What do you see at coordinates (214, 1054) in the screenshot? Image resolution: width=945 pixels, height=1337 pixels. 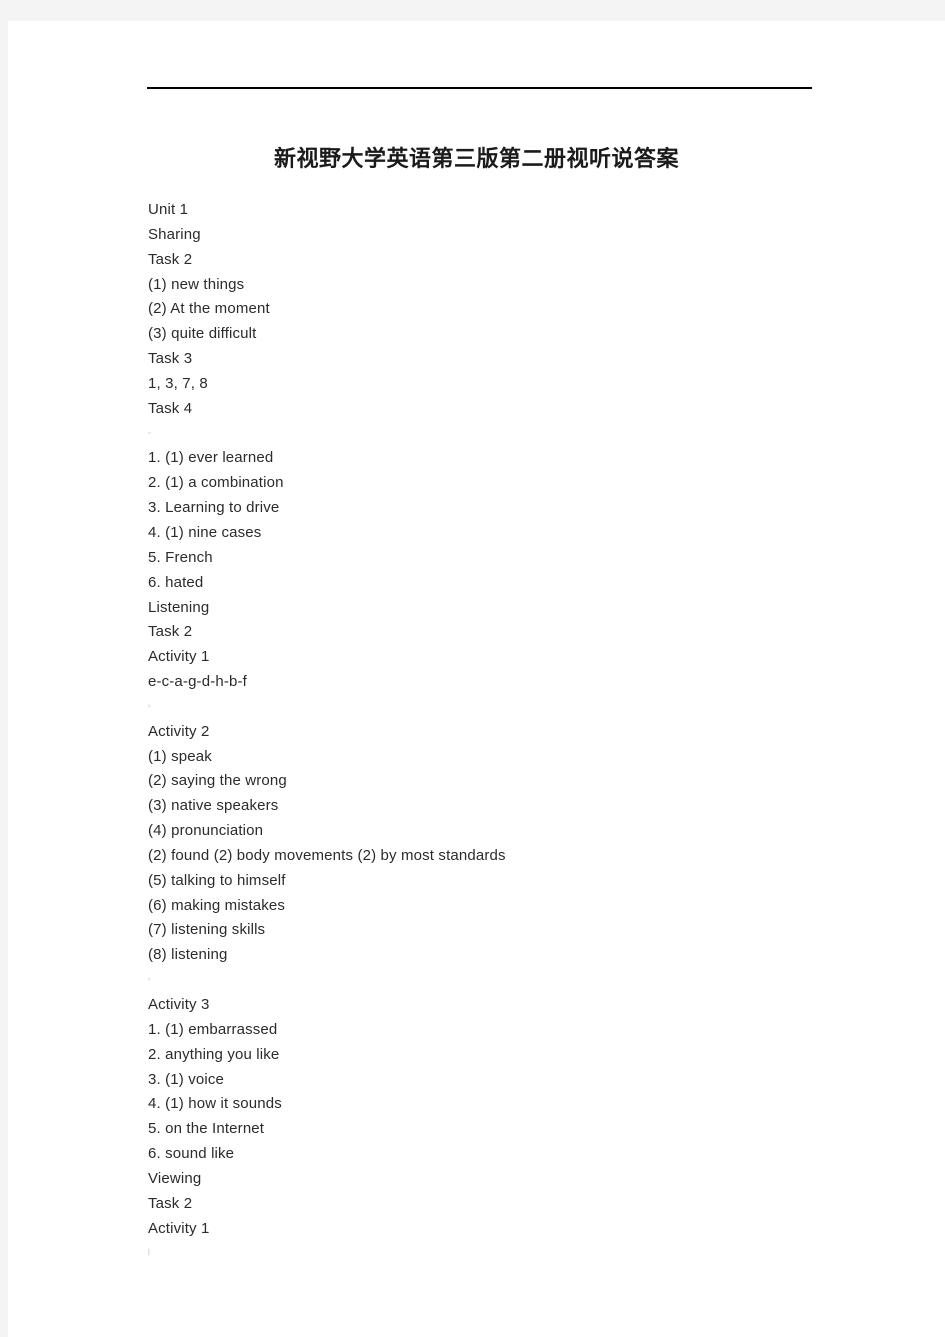 I see `answer-line: 2. anything you like` at bounding box center [214, 1054].